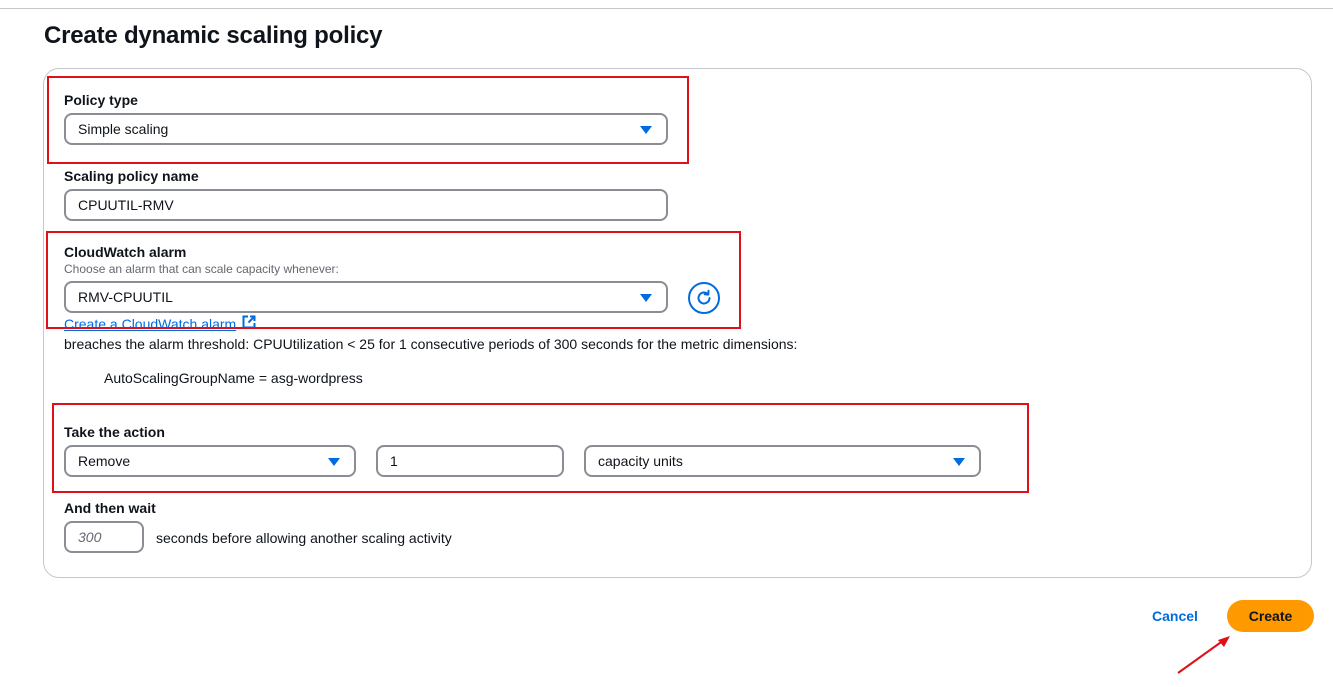 This screenshot has height=687, width=1333. Describe the element at coordinates (114, 432) in the screenshot. I see `take-action-label: Take the action` at that location.